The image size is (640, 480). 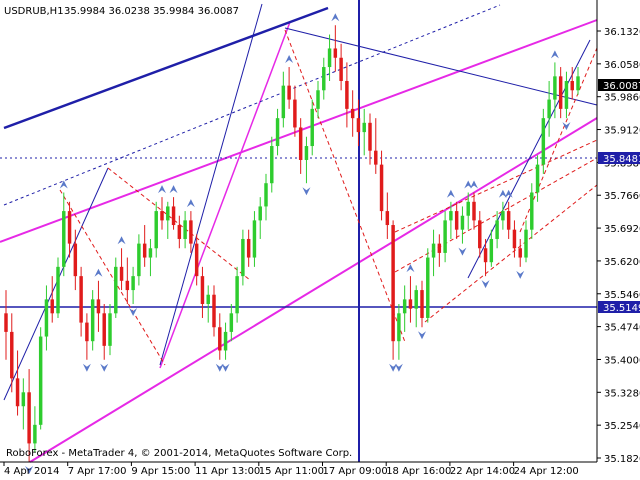 I want to click on price-tick-label: 35.4000, so click(x=622, y=360).